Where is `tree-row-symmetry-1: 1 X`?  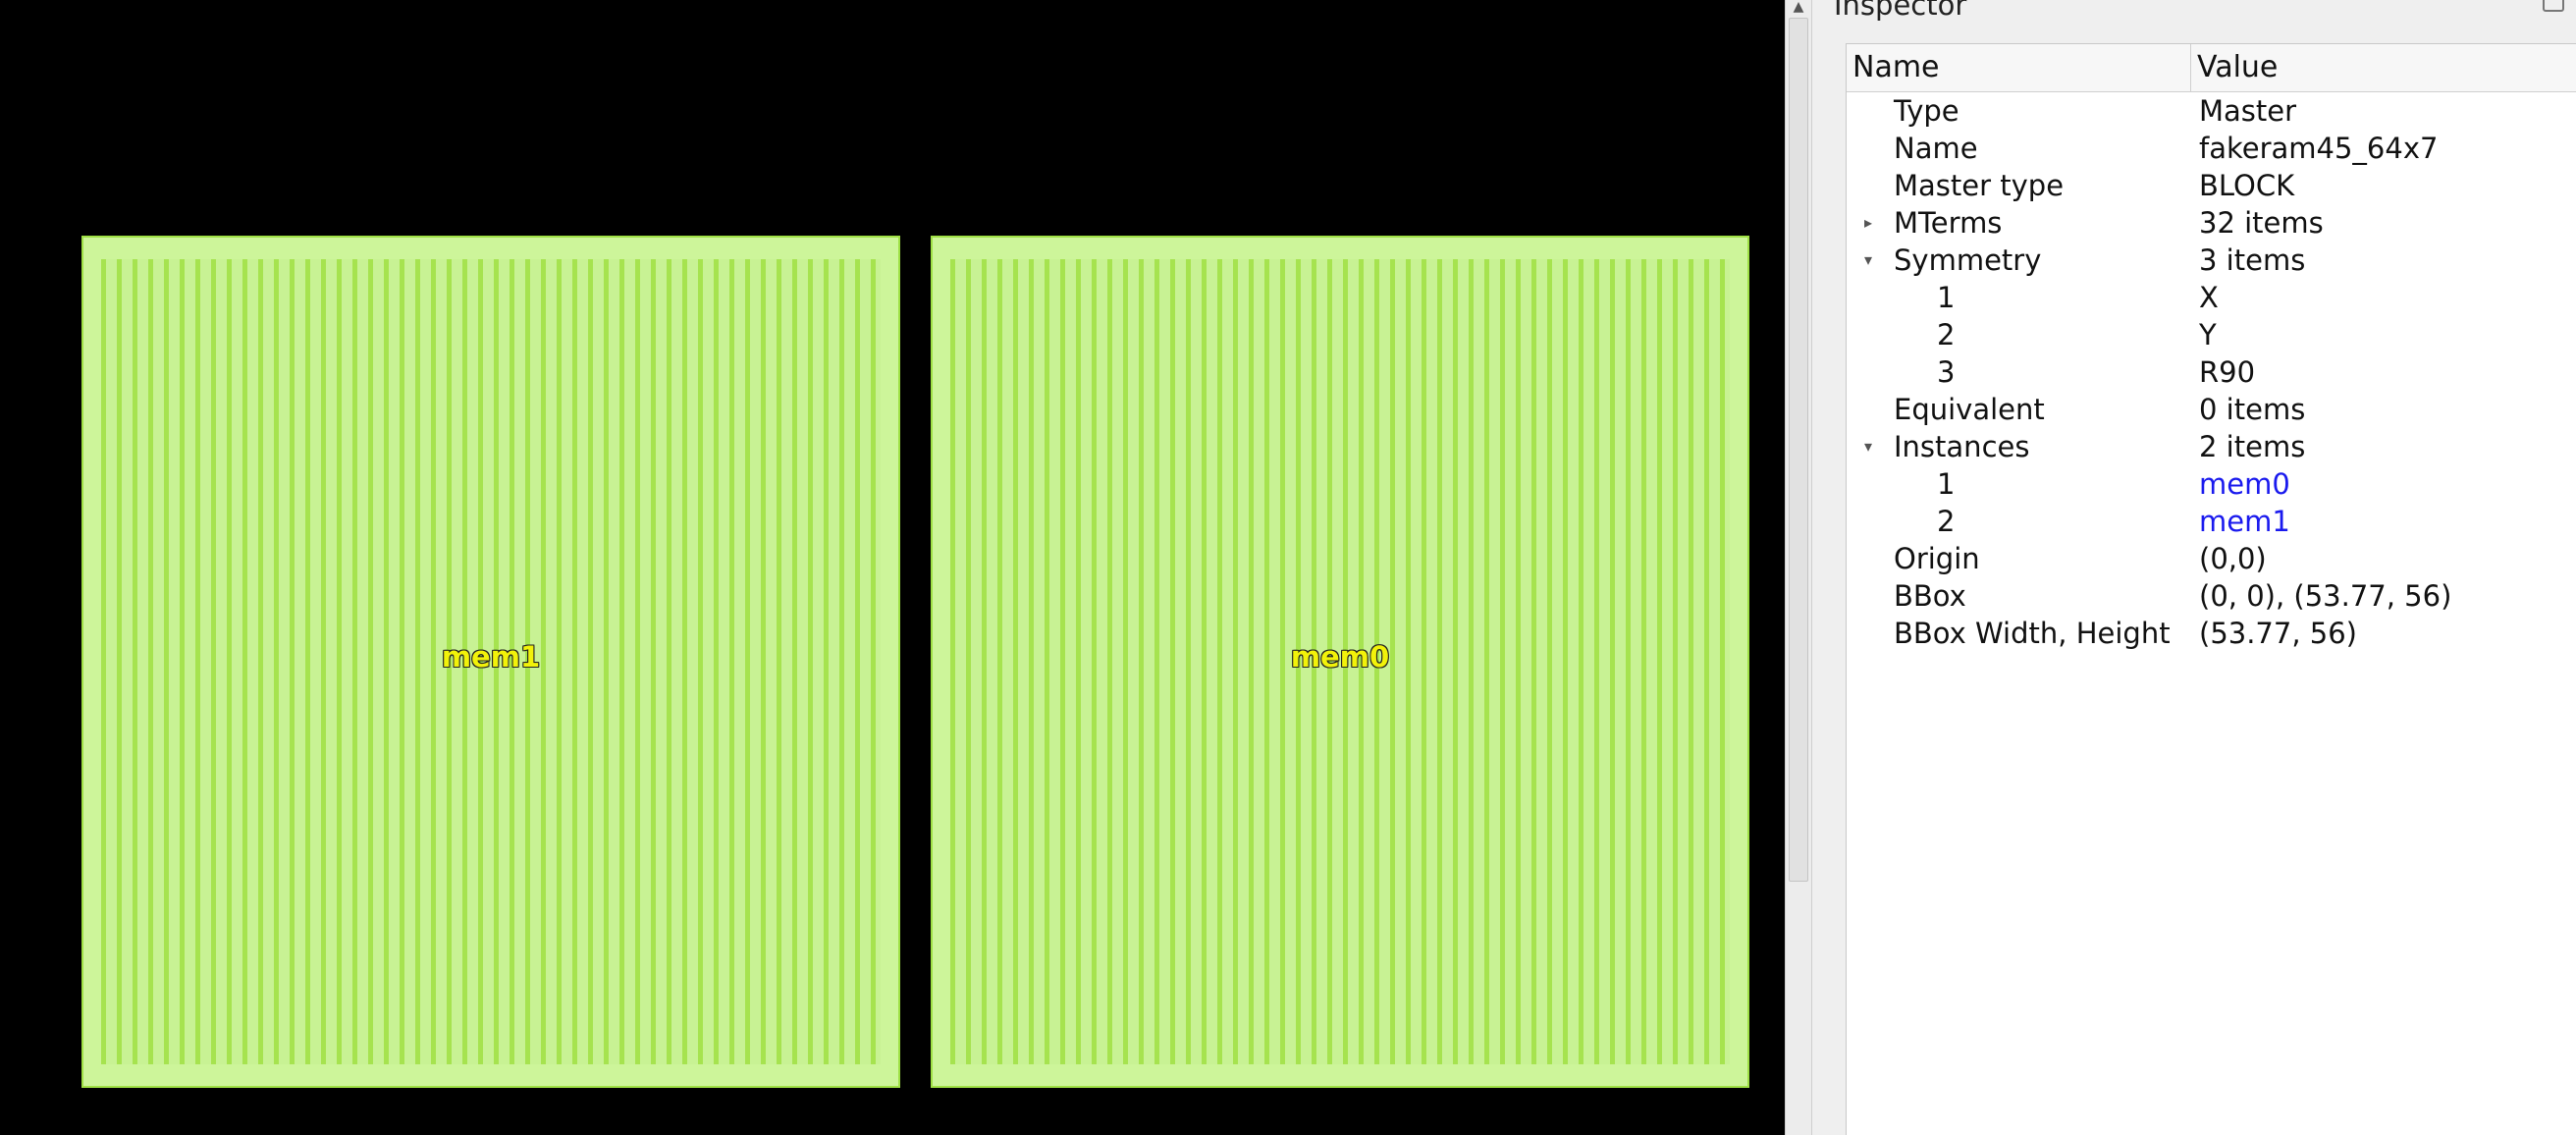
tree-row-symmetry-1: 1 X is located at coordinates (2211, 297).